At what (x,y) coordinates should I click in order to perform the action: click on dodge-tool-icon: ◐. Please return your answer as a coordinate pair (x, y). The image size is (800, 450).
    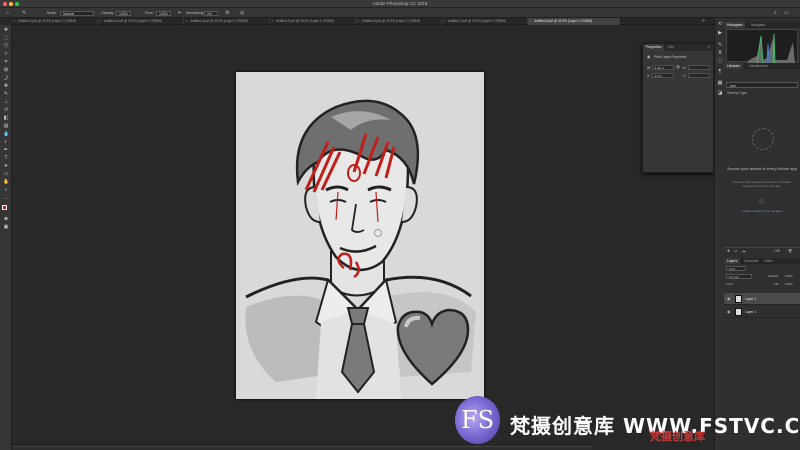
    Looking at the image, I should click on (6, 142).